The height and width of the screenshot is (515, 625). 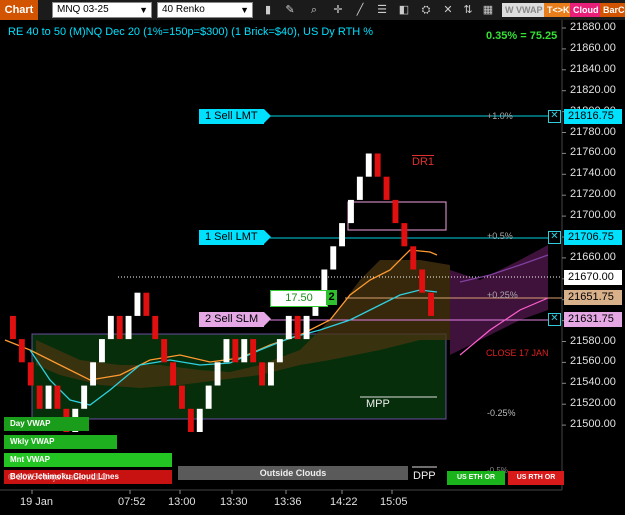 I want to click on pct-label-plus-05: +0.5%, so click(x=500, y=236).